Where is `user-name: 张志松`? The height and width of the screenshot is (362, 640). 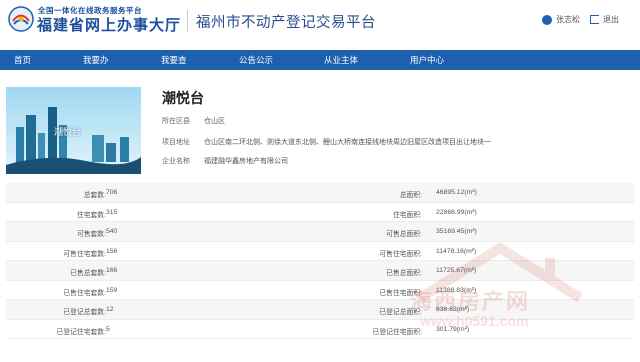
user-name: 张志松 is located at coordinates (568, 19).